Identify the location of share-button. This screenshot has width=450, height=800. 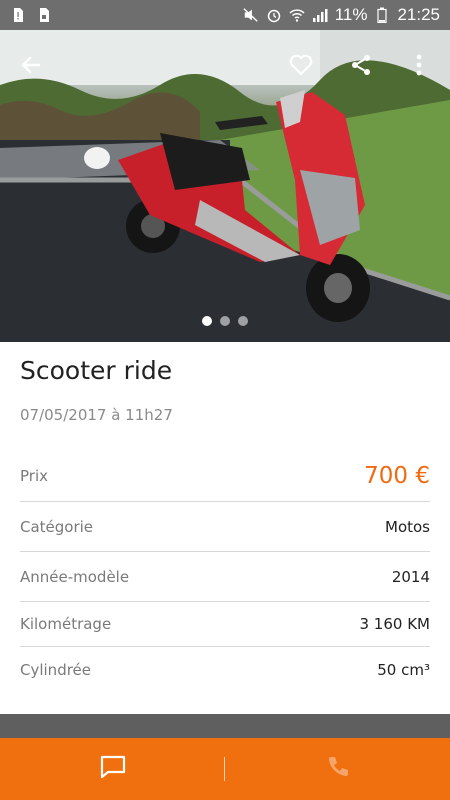
(361, 67).